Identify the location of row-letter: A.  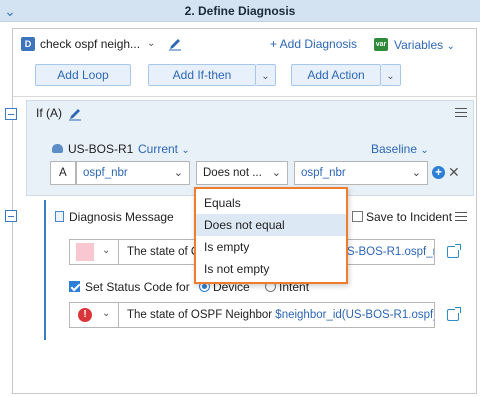
(63, 173).